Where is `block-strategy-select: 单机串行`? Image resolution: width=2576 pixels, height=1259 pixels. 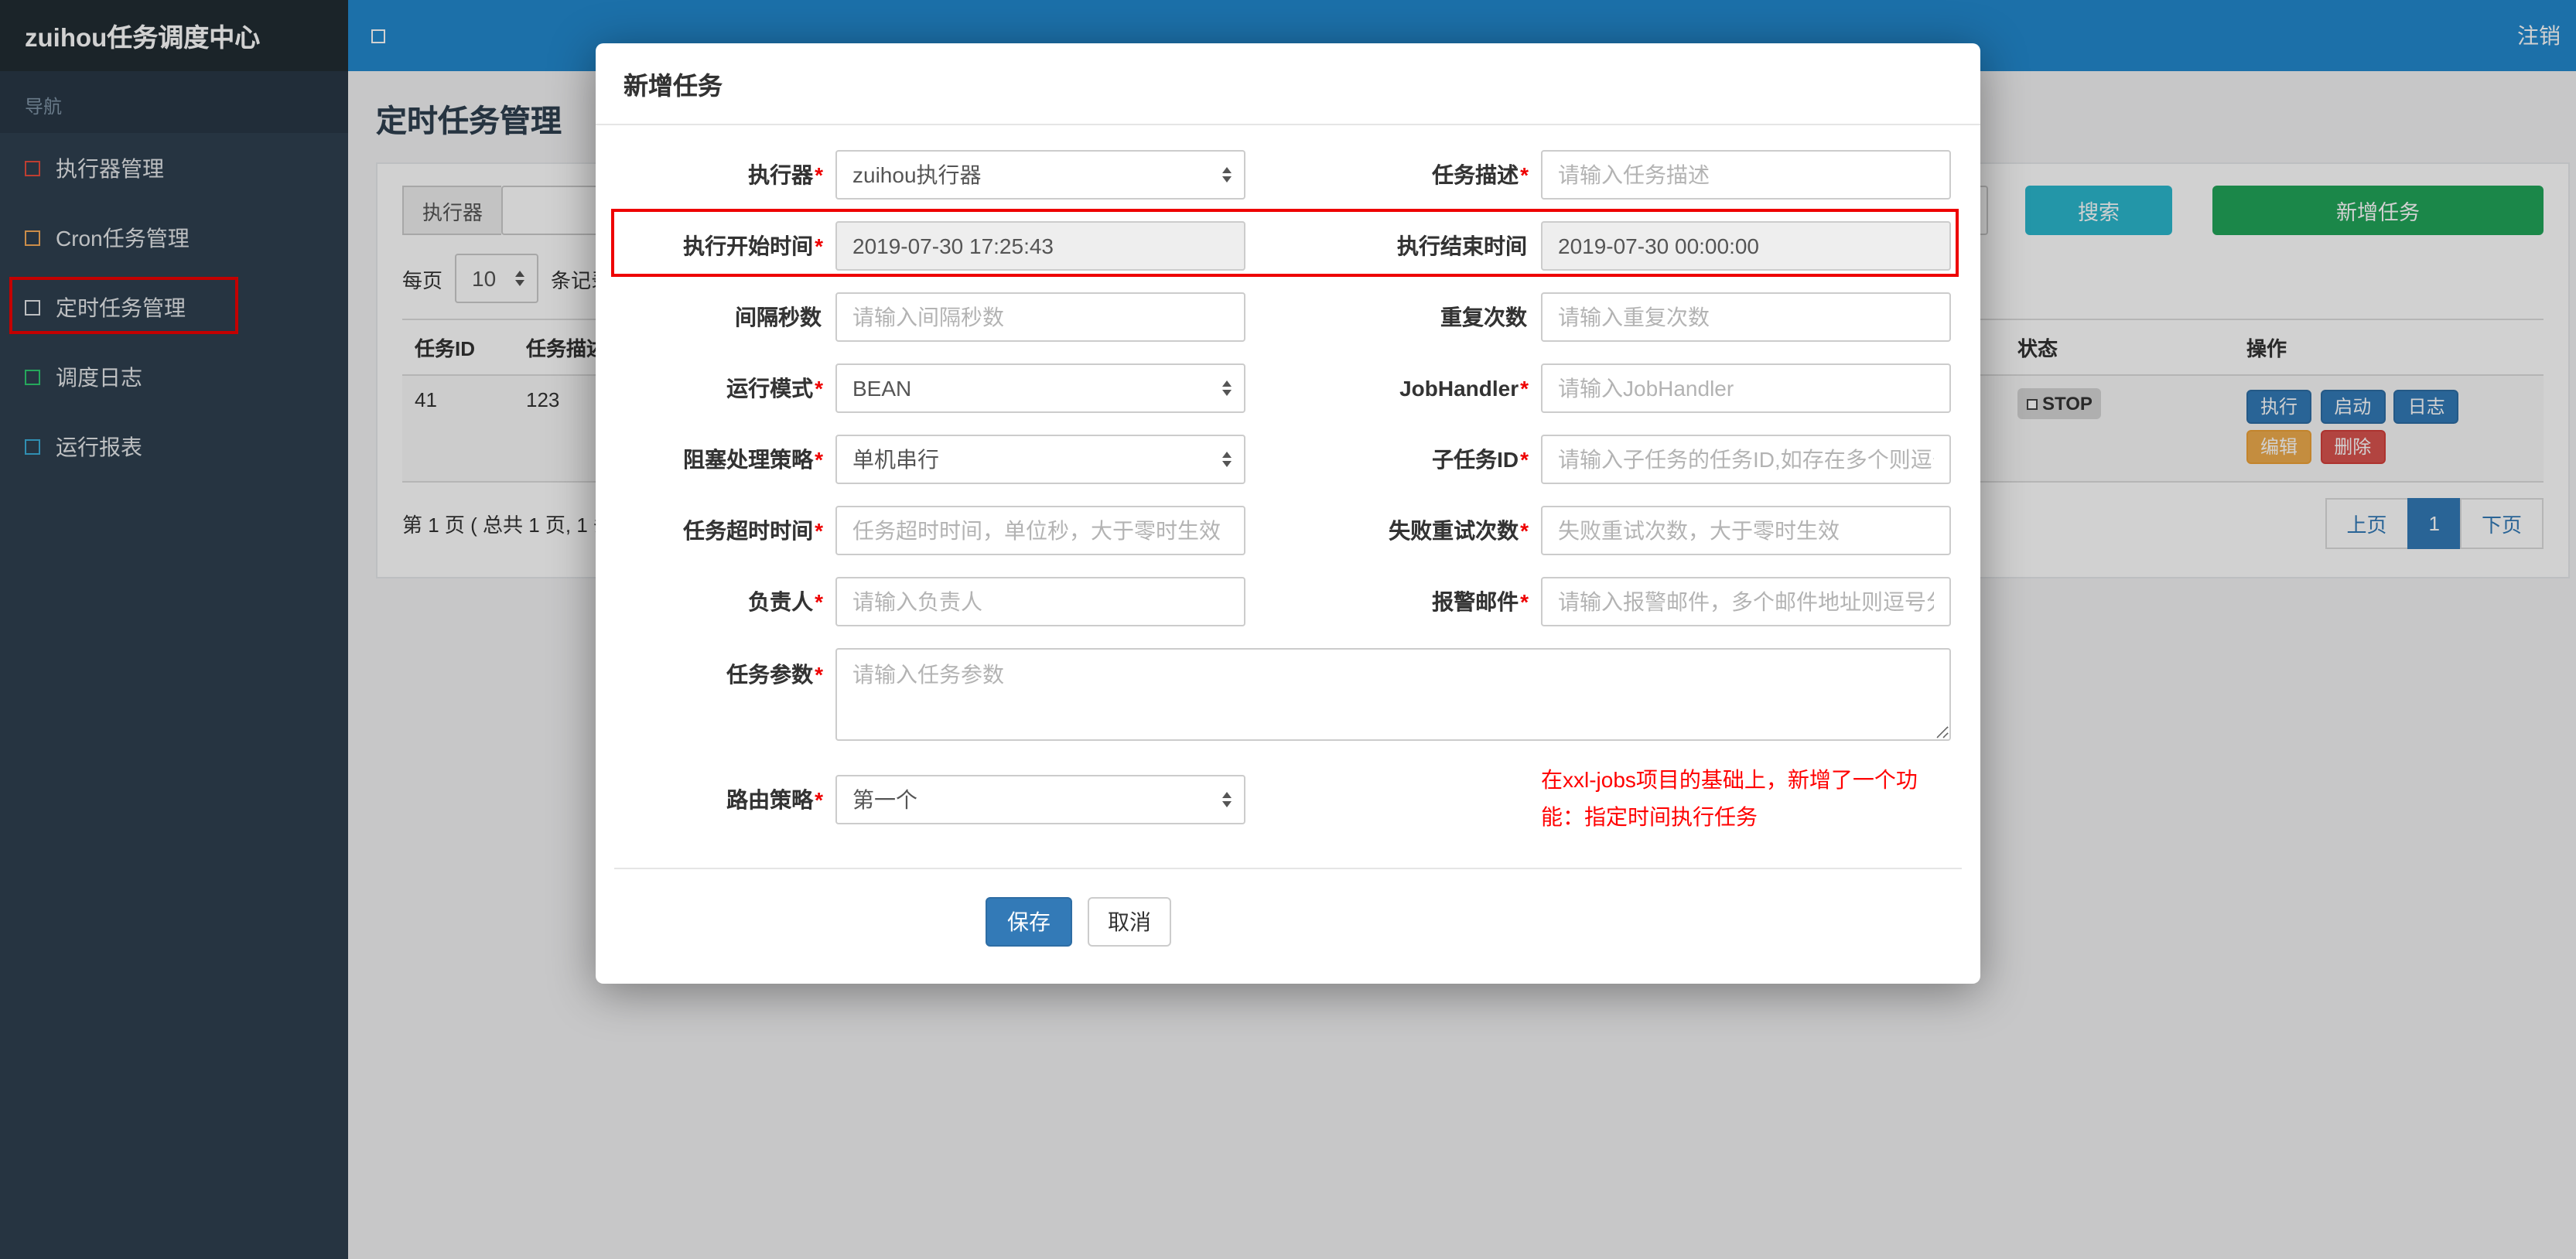 block-strategy-select: 单机串行 is located at coordinates (1040, 460).